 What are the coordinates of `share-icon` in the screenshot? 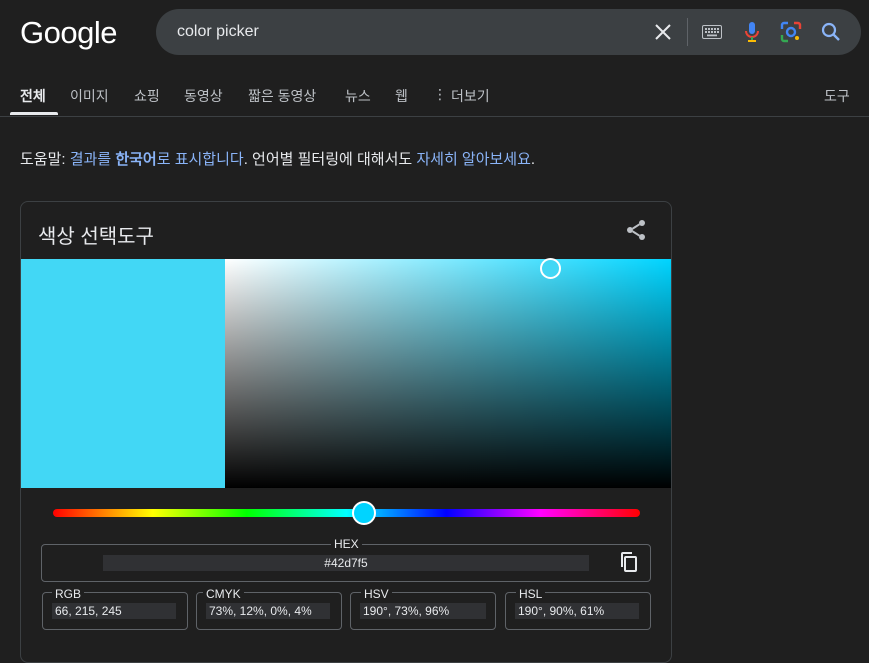 It's located at (636, 230).